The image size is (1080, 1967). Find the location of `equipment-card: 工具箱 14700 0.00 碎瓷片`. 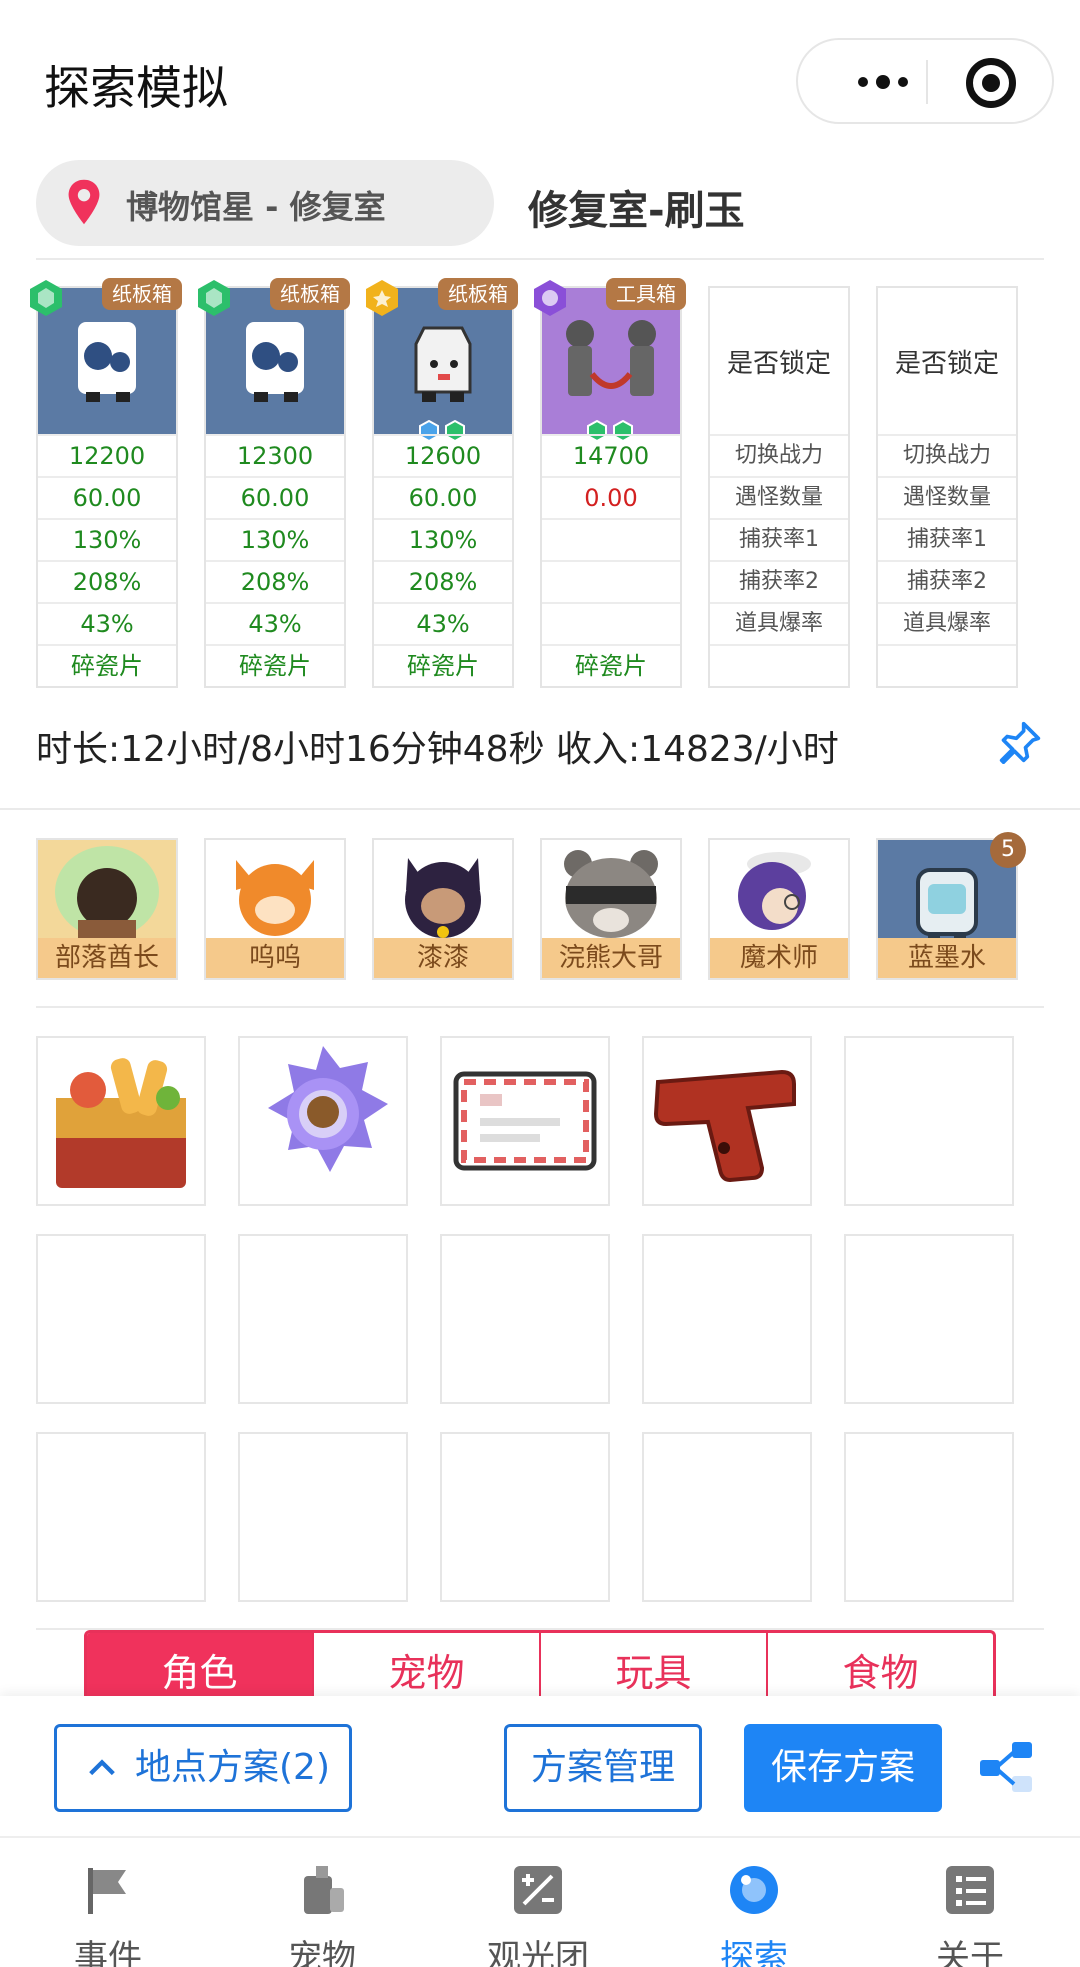

equipment-card: 工具箱 14700 0.00 碎瓷片 is located at coordinates (610, 483).